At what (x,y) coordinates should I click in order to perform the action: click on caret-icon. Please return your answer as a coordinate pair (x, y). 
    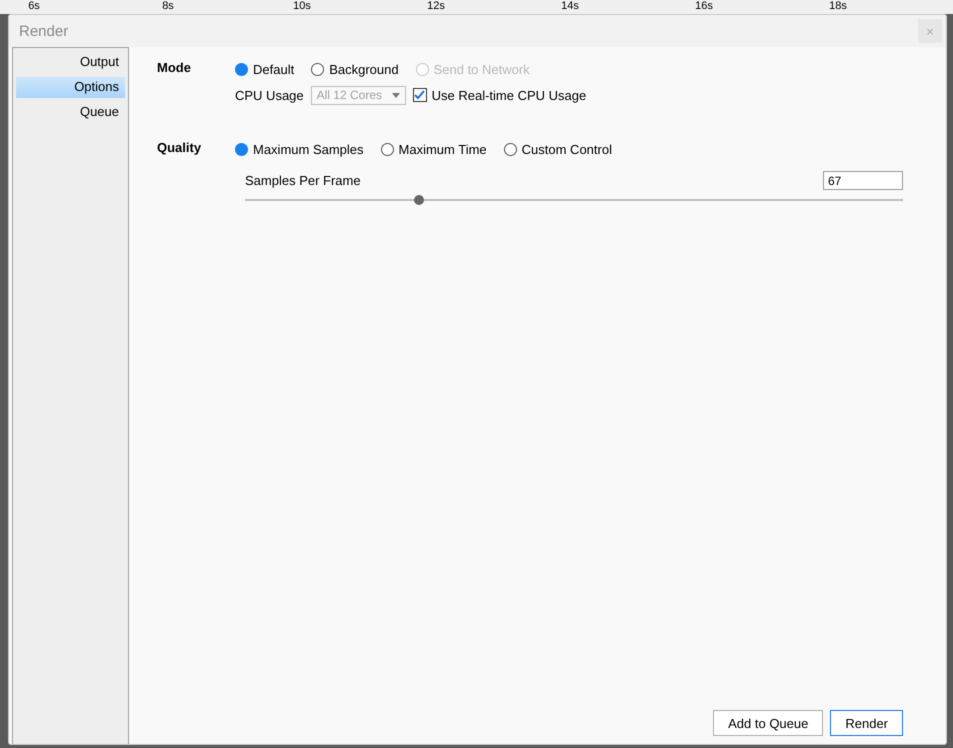
    Looking at the image, I should click on (396, 95).